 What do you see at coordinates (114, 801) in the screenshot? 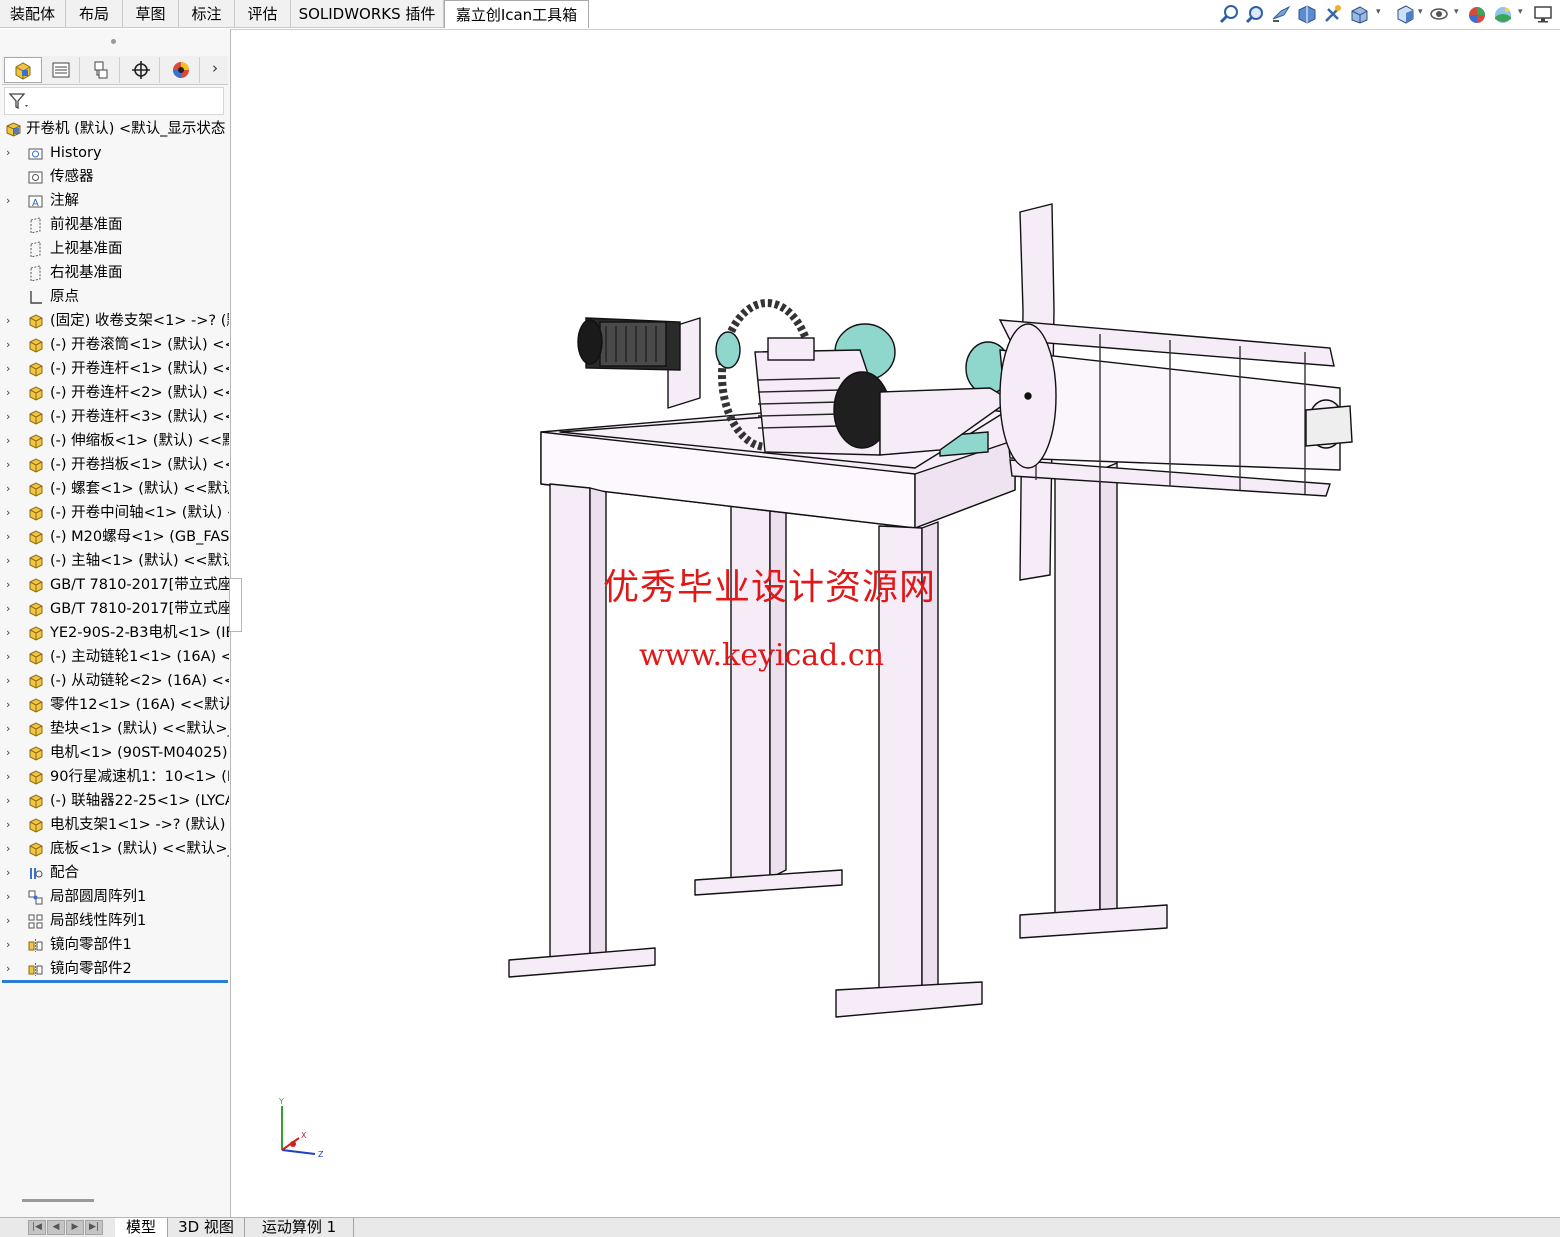
I see `tree-item: › (-) 联轴器22-25<1> (LYCA` at bounding box center [114, 801].